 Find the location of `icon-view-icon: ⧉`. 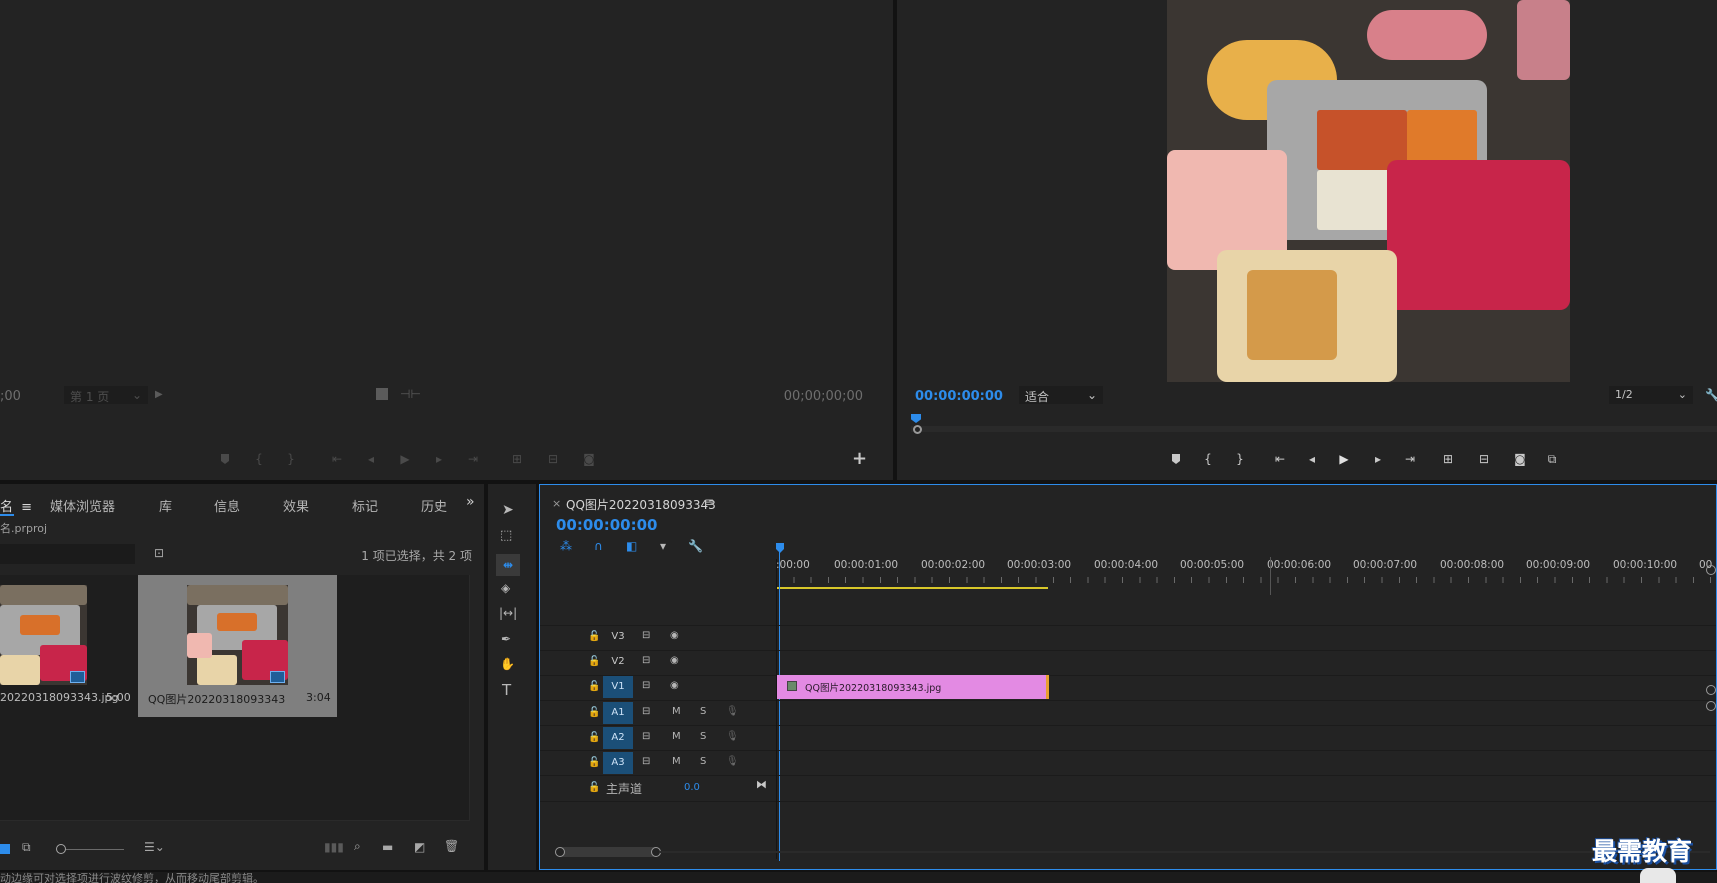

icon-view-icon: ⧉ is located at coordinates (26, 847).